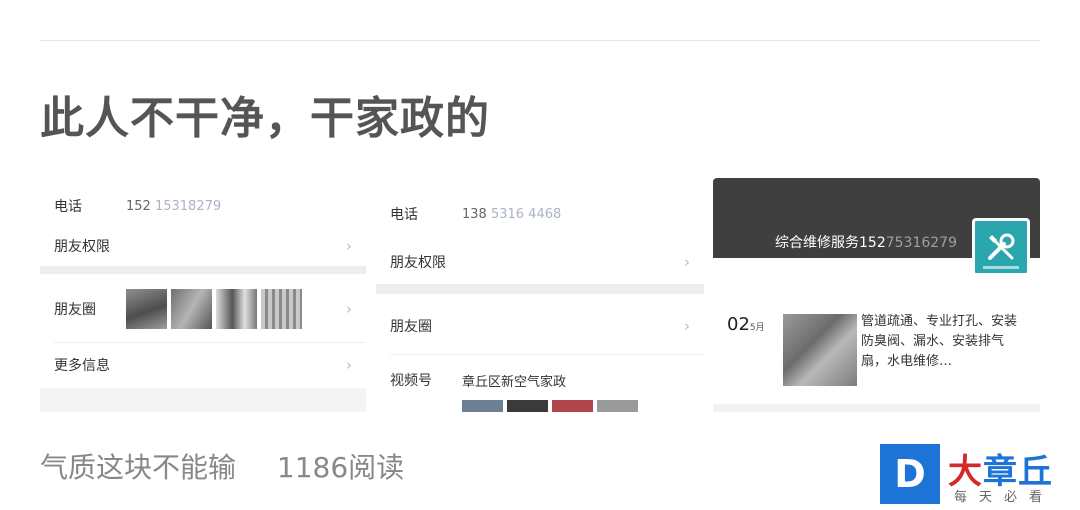 The width and height of the screenshot is (1080, 510). What do you see at coordinates (214, 309) in the screenshot?
I see `moments-thumbnails` at bounding box center [214, 309].